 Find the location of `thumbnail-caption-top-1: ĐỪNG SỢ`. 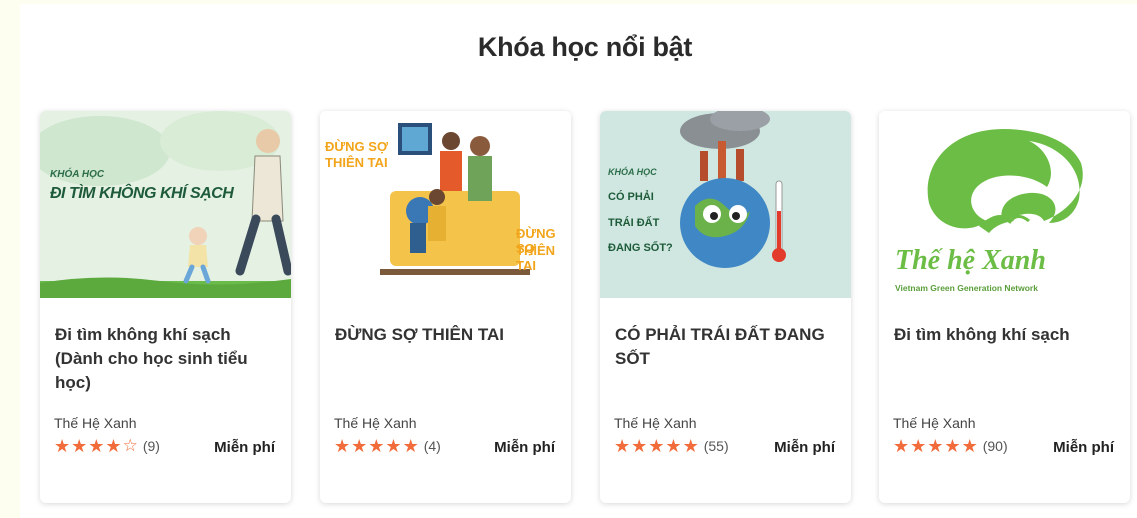

thumbnail-caption-top-1: ĐỪNG SỢ is located at coordinates (357, 146).